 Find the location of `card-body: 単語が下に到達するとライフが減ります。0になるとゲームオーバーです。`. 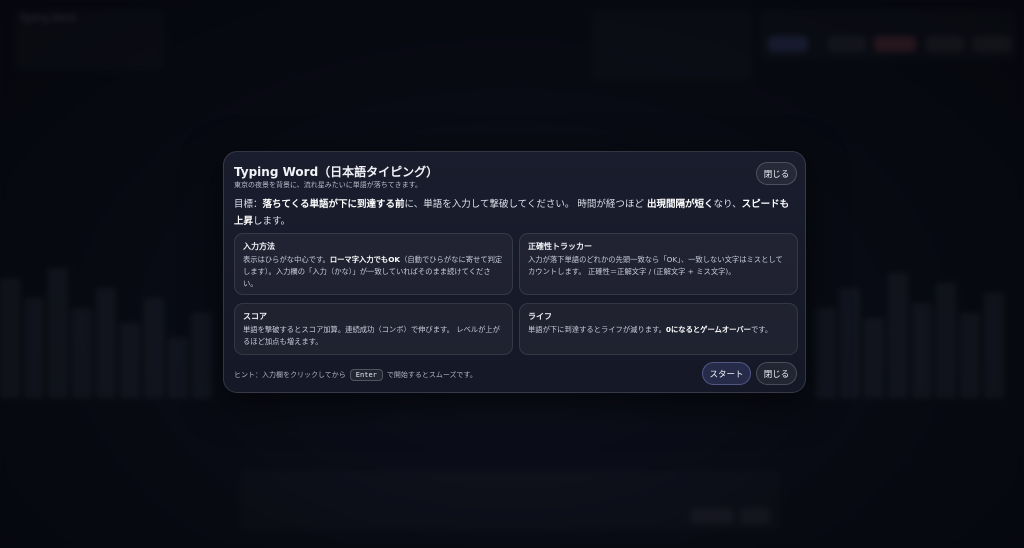

card-body: 単語が下に到達するとライフが減ります。0になるとゲームオーバーです。 is located at coordinates (658, 330).